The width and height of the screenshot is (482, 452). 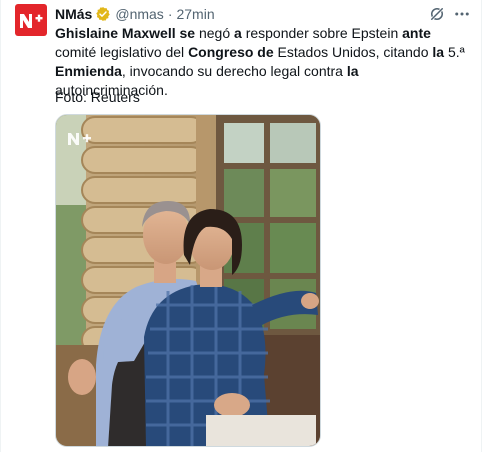 I want to click on text-run: 5.ª, so click(x=454, y=52).